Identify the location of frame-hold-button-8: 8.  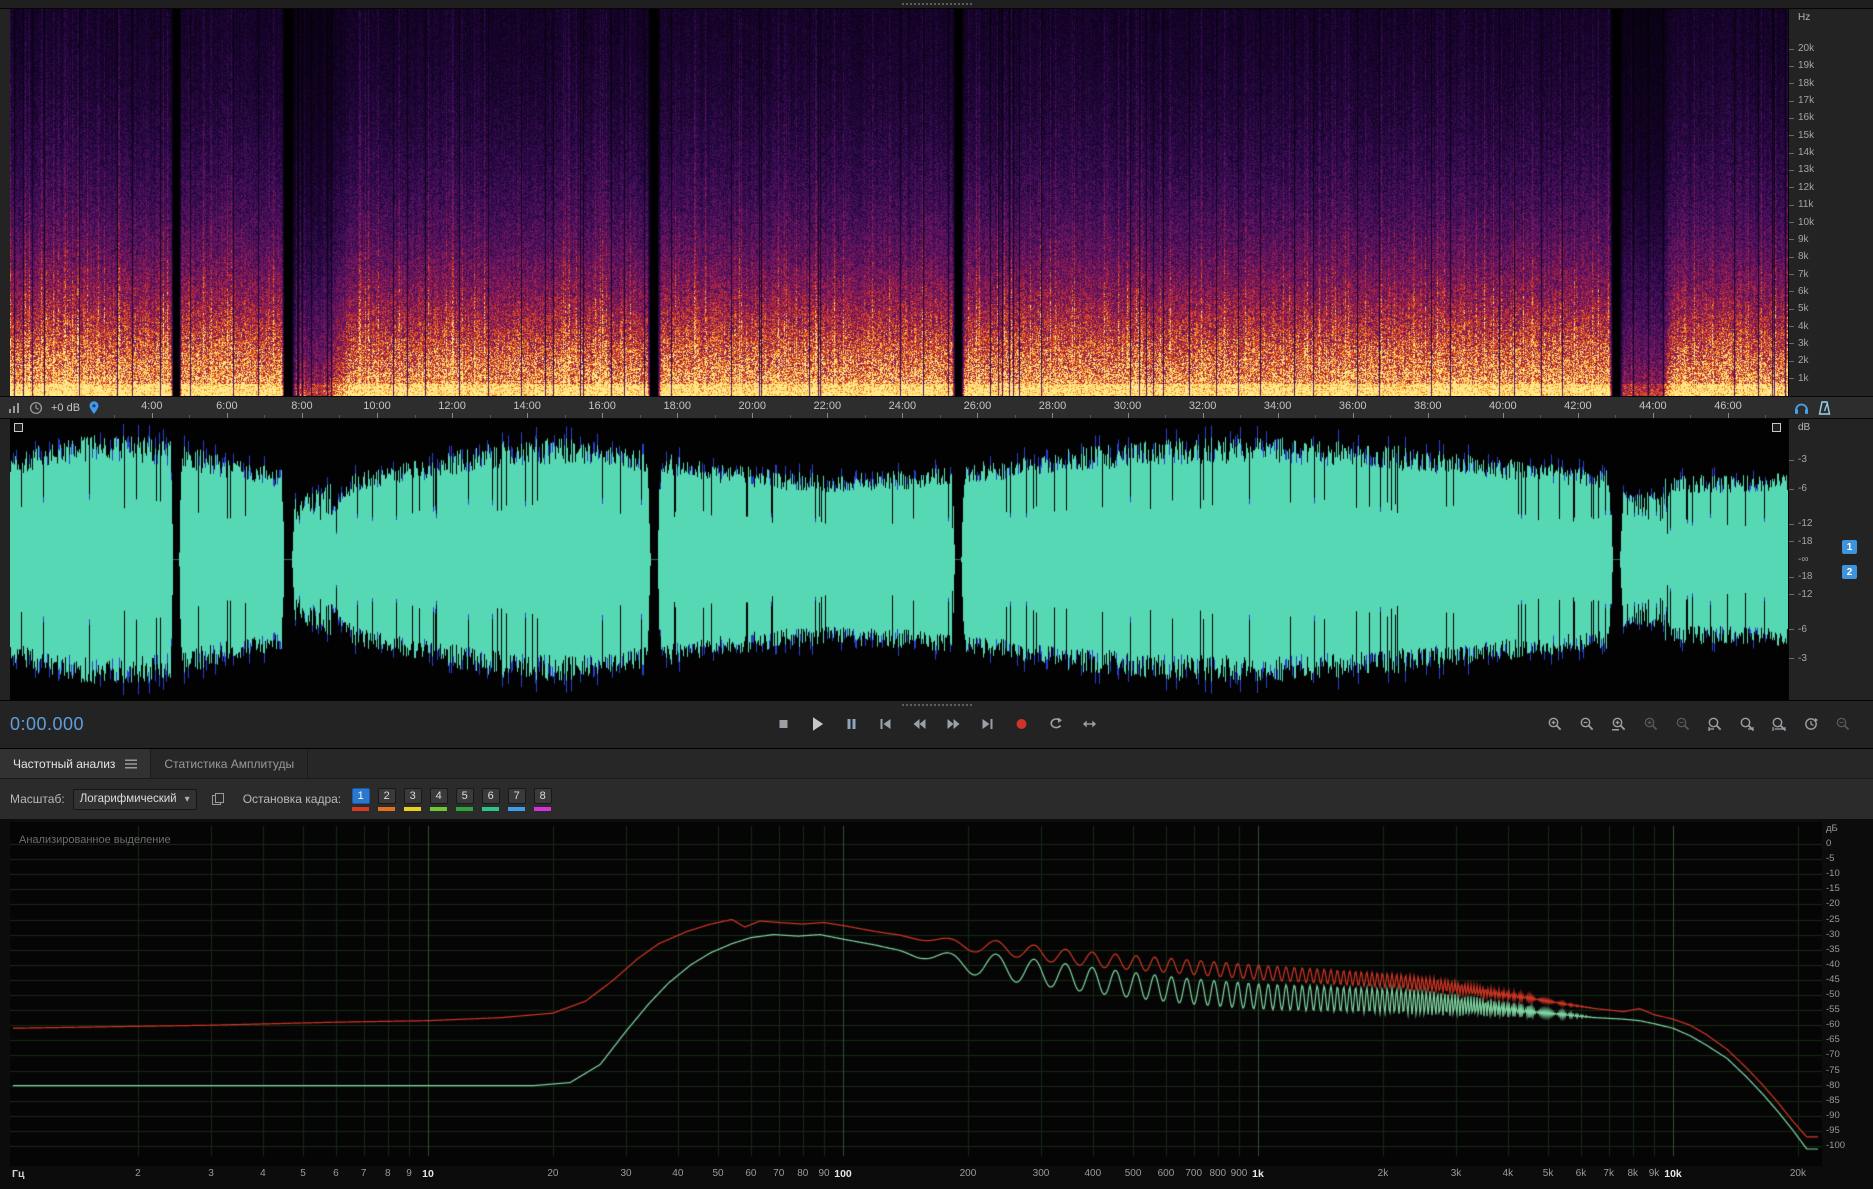
(542, 799).